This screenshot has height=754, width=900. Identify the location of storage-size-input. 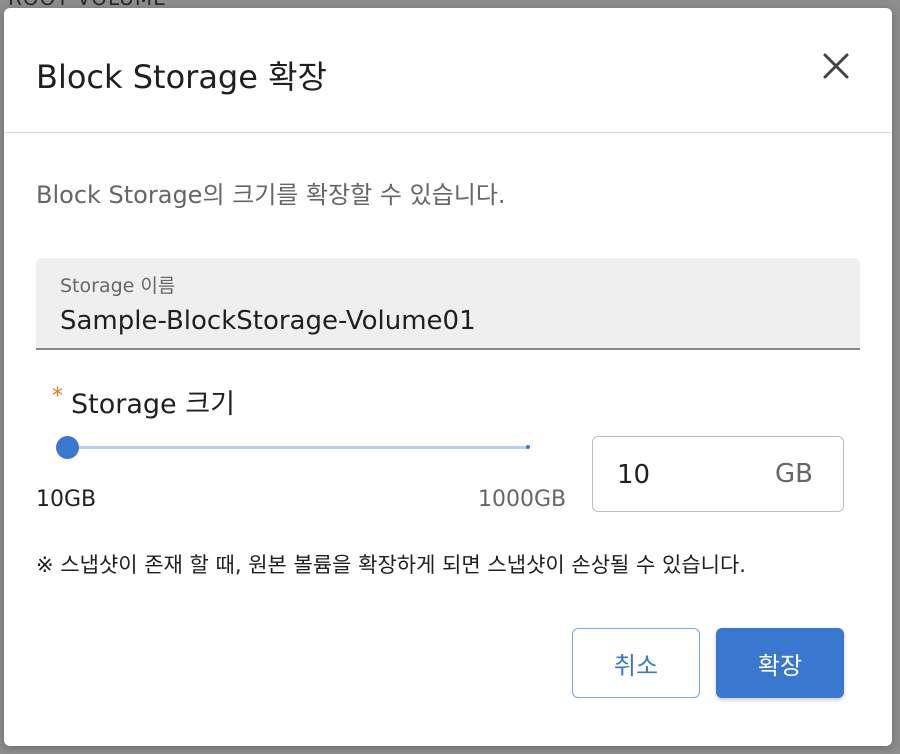
(687, 475).